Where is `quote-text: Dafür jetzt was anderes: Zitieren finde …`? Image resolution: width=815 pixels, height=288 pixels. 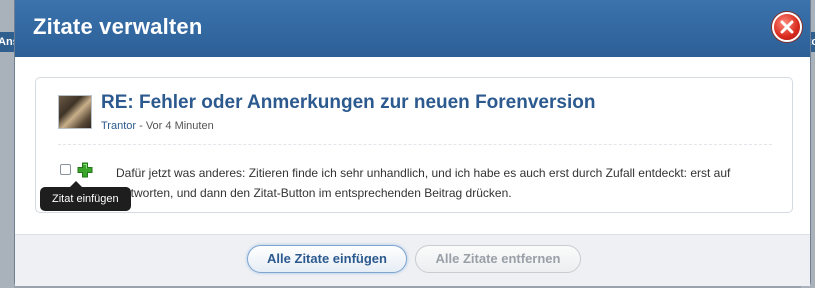
quote-text: Dafür jetzt was anderes: Zitieren finde … is located at coordinates (423, 183).